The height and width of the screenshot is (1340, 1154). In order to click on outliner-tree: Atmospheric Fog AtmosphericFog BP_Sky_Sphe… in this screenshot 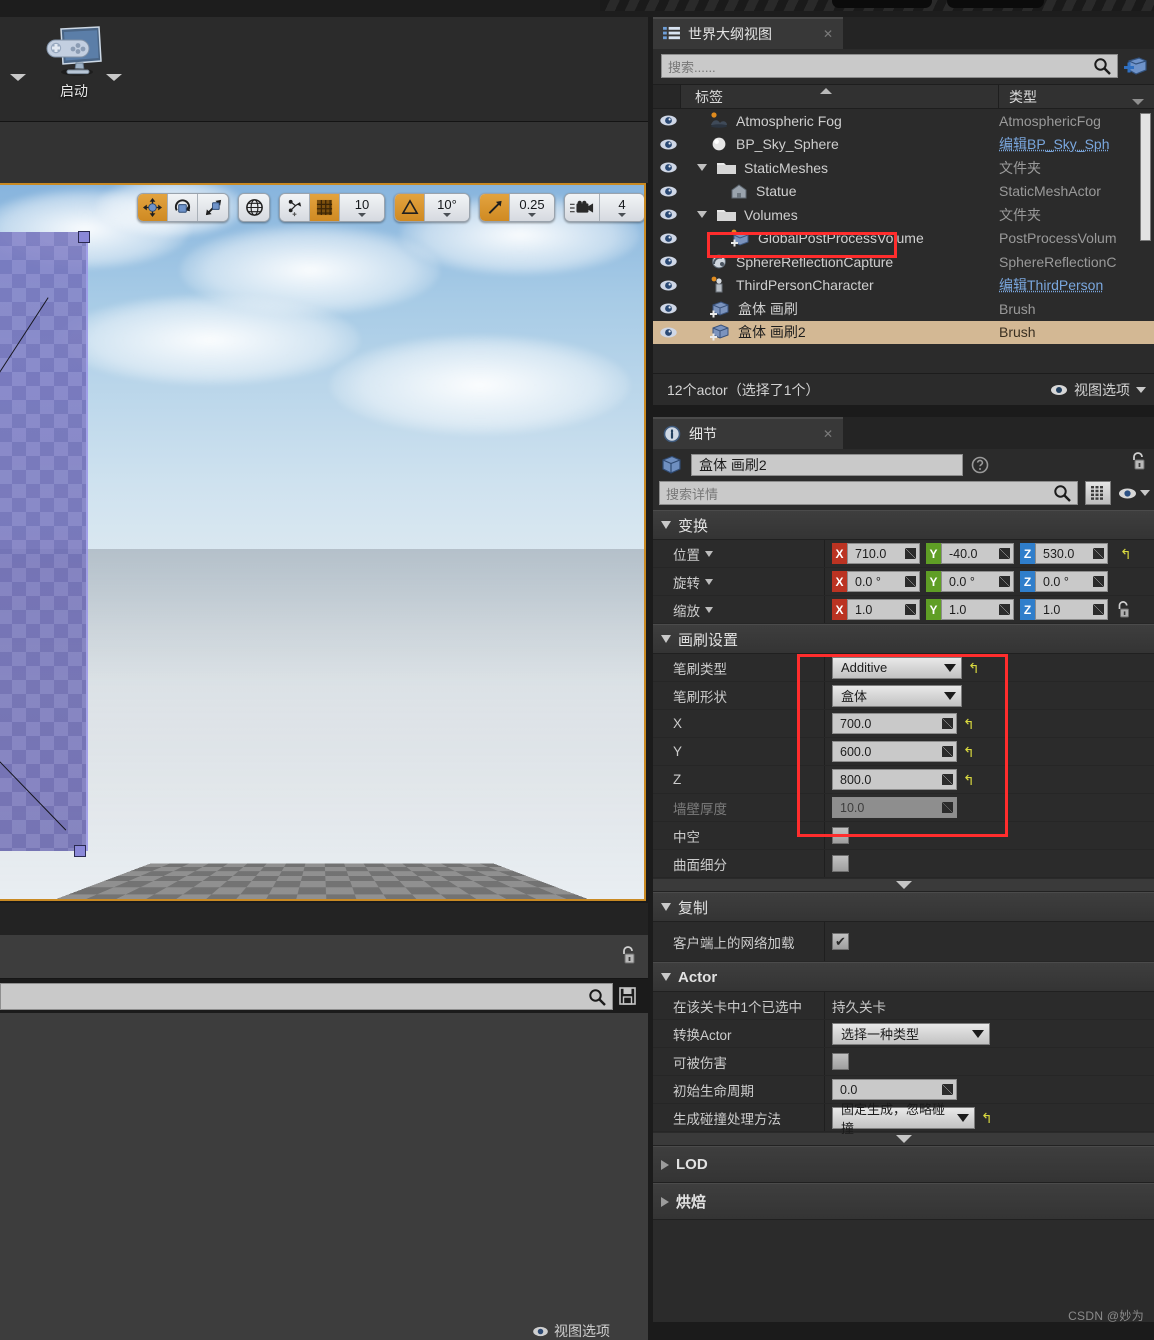, I will do `click(903, 229)`.